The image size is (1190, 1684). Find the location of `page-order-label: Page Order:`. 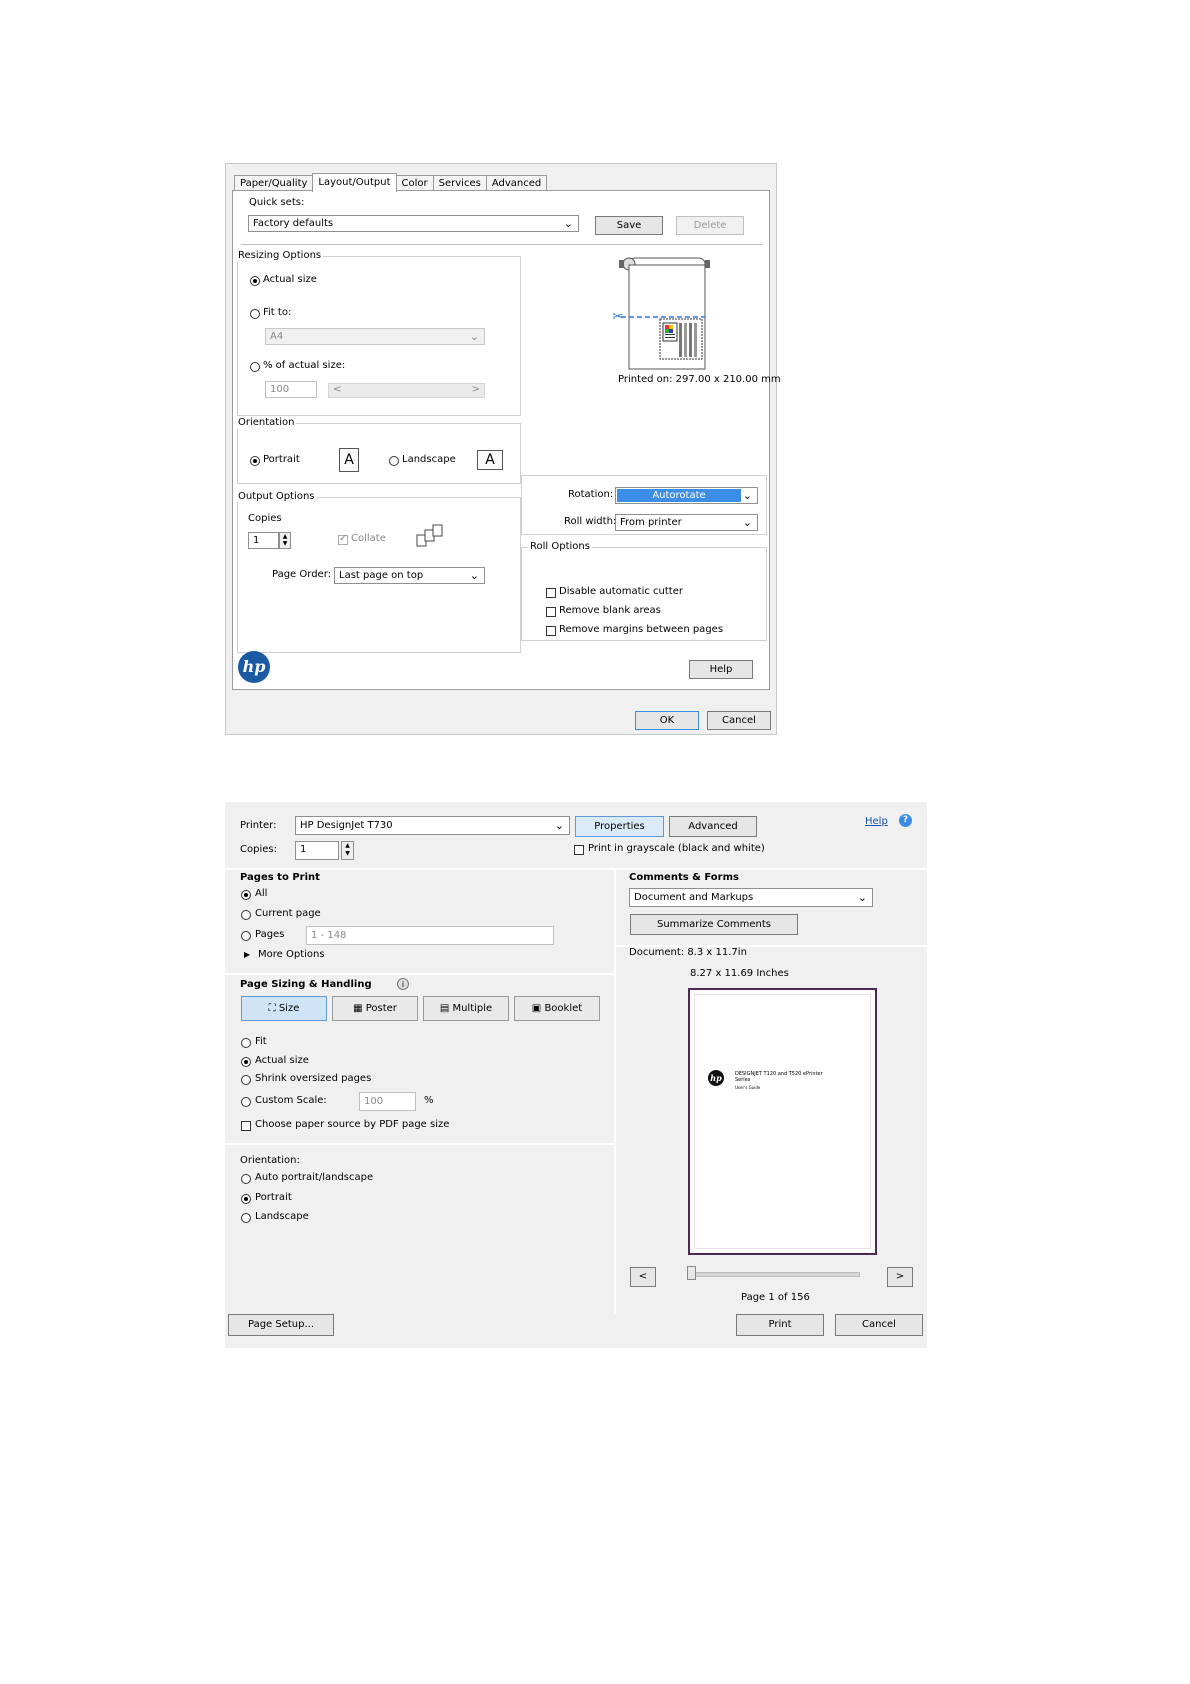

page-order-label: Page Order: is located at coordinates (301, 574).